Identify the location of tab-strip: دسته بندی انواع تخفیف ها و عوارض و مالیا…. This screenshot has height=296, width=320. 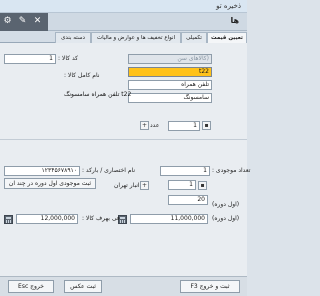
(123, 37).